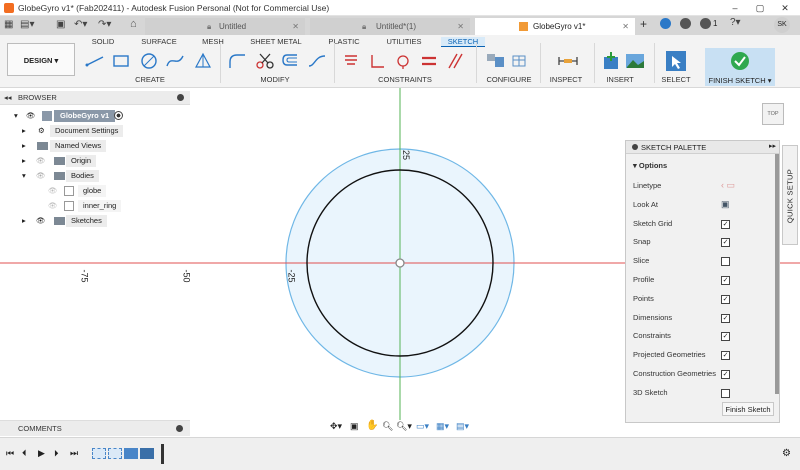 The width and height of the screenshot is (800, 470). What do you see at coordinates (336, 426) in the screenshot?
I see `orbit-icon: ✥▾` at bounding box center [336, 426].